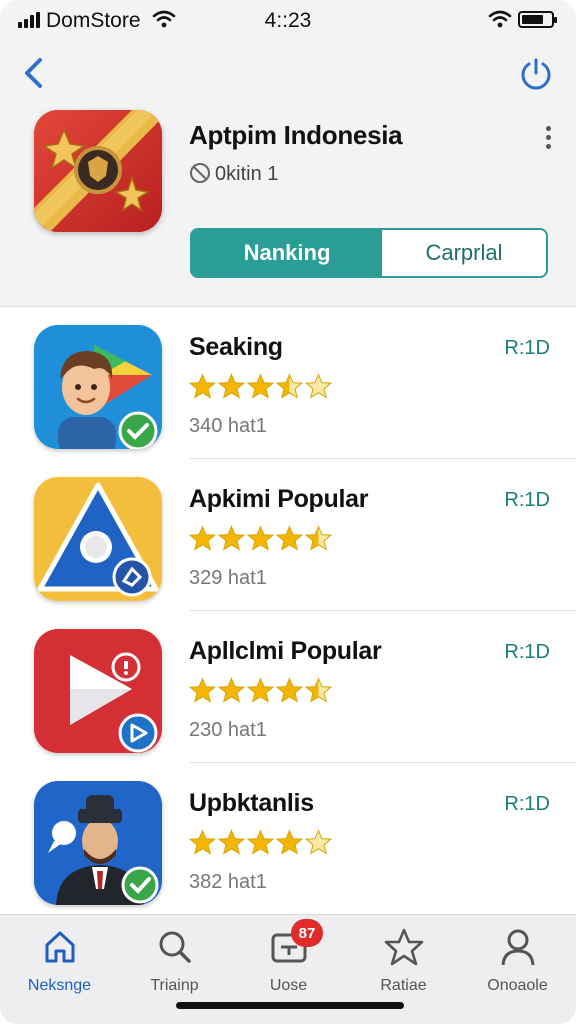 The height and width of the screenshot is (1024, 576). I want to click on tab-home: Neksnge, so click(59, 963).